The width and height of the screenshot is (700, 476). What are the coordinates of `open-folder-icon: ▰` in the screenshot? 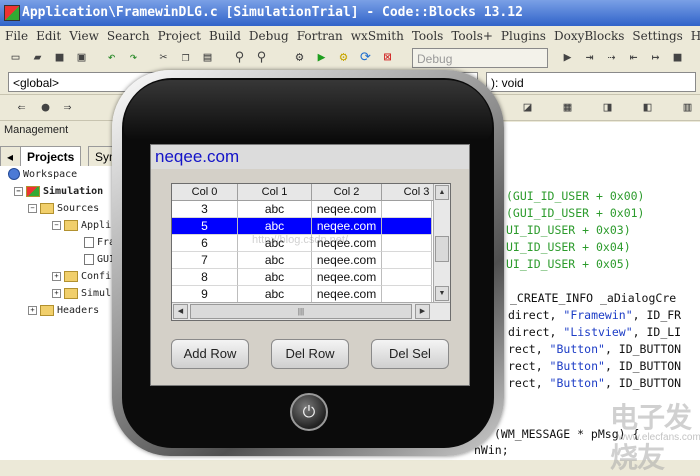 It's located at (37, 57).